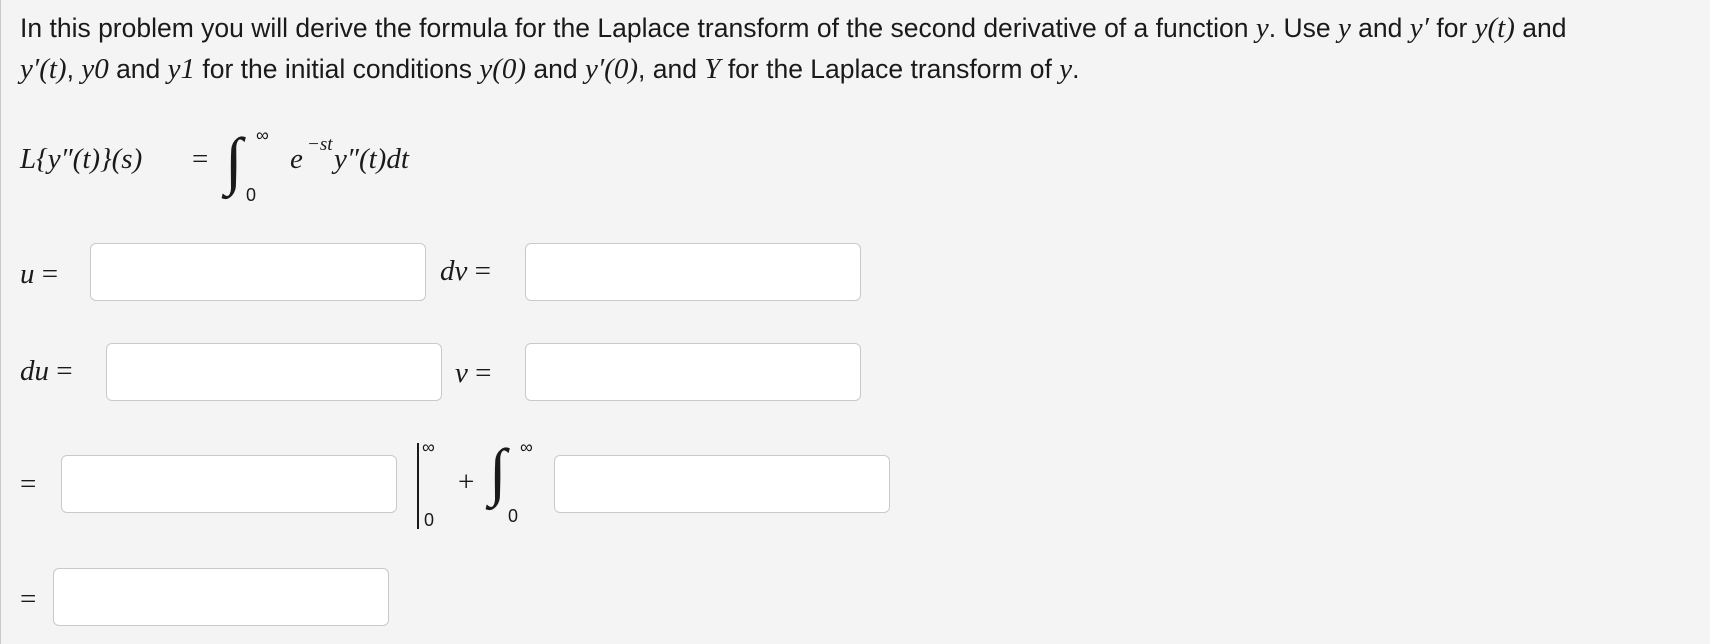 Image resolution: width=1710 pixels, height=644 pixels. What do you see at coordinates (181, 69) in the screenshot?
I see `math-y1: y1` at bounding box center [181, 69].